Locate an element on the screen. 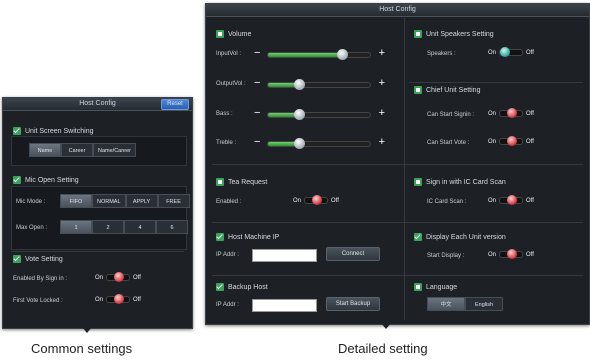 The width and height of the screenshot is (590, 360). first-vote-locked-toggle: On Off is located at coordinates (118, 299).